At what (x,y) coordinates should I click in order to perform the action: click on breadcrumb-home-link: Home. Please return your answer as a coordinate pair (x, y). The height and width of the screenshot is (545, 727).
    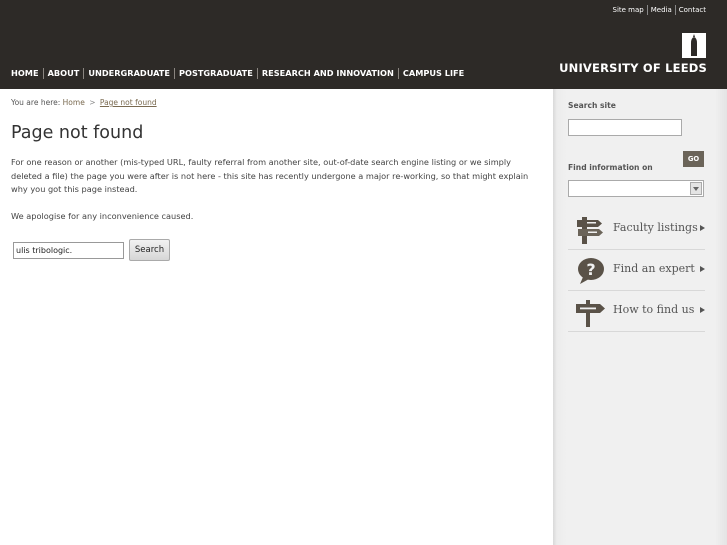
    Looking at the image, I should click on (74, 102).